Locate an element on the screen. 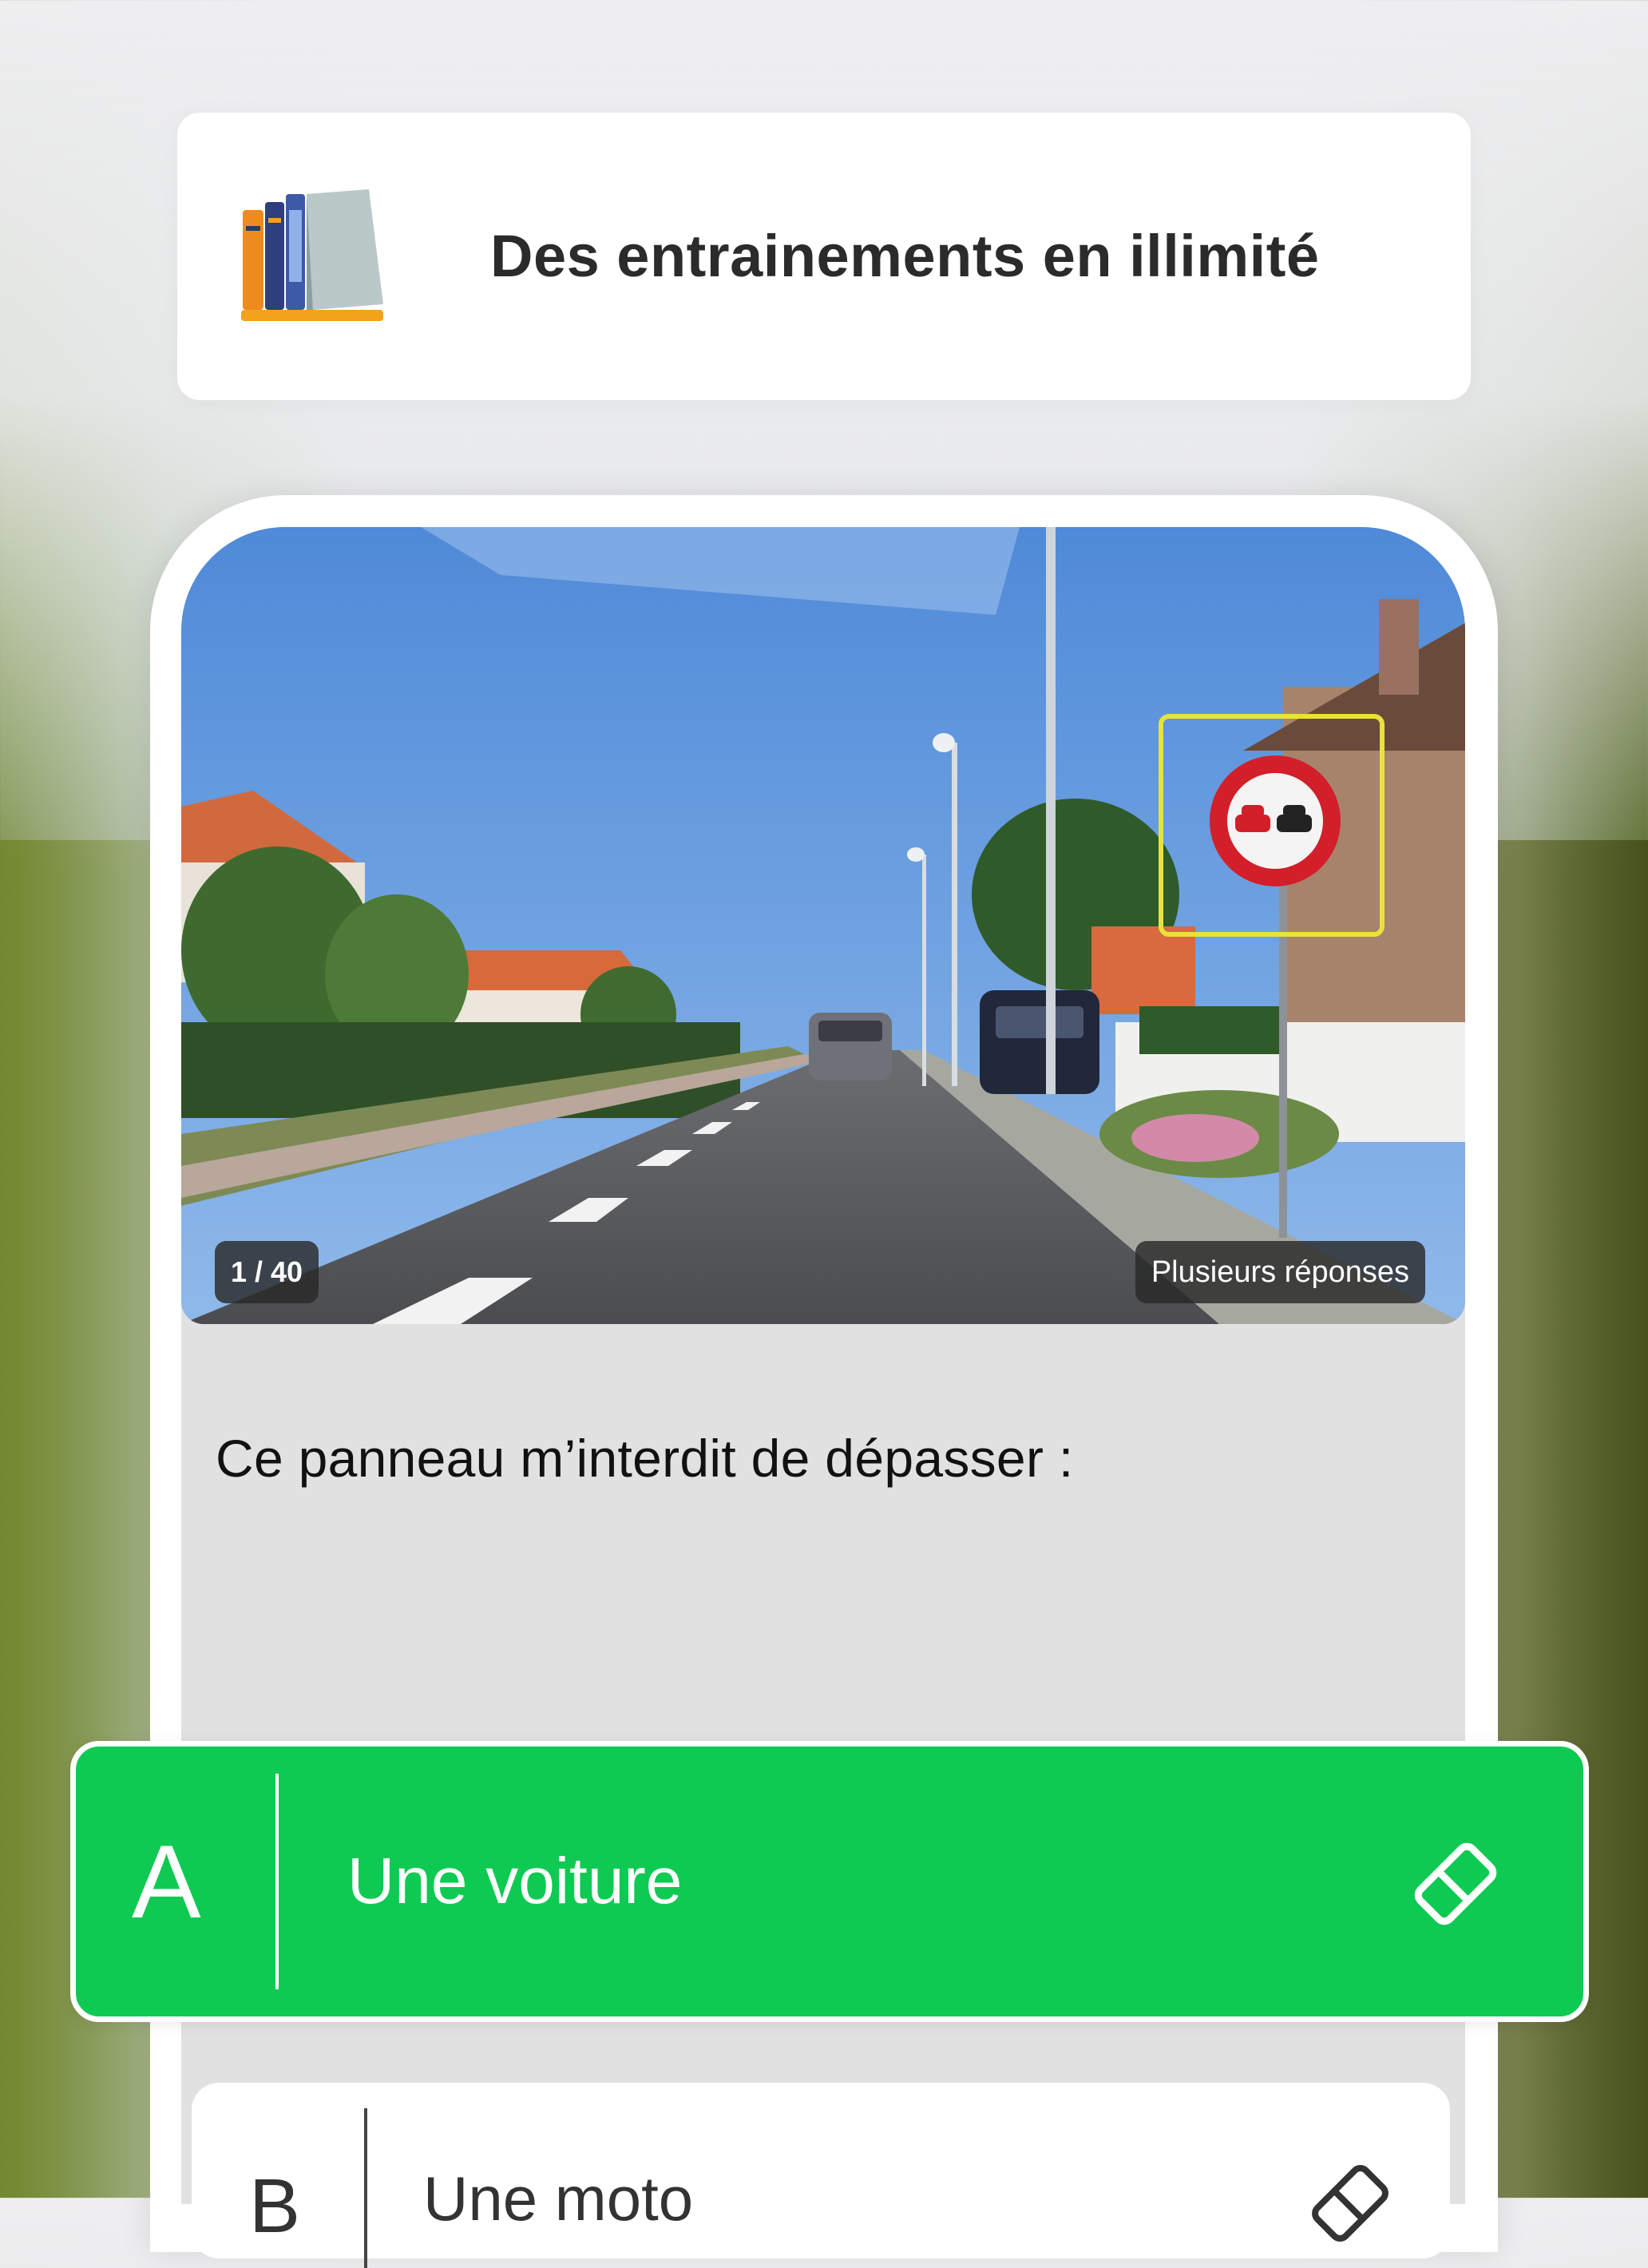  answer-letter: A is located at coordinates (167, 1881).